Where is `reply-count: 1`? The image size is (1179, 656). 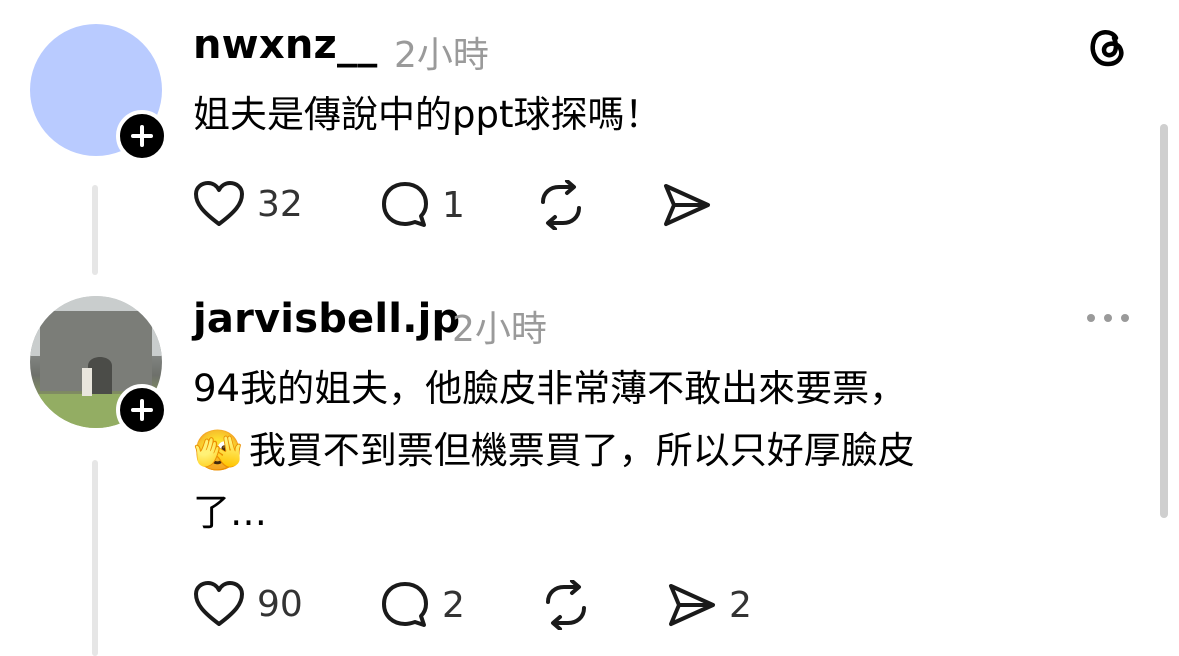
reply-count: 1 is located at coordinates (453, 205).